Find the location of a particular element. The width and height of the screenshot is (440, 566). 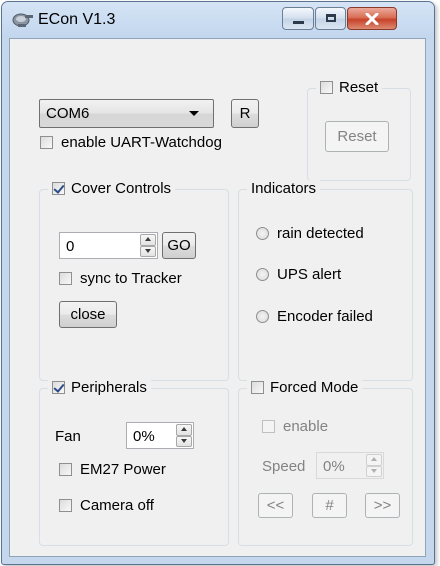

com-port-value: COM6 is located at coordinates (68, 113).